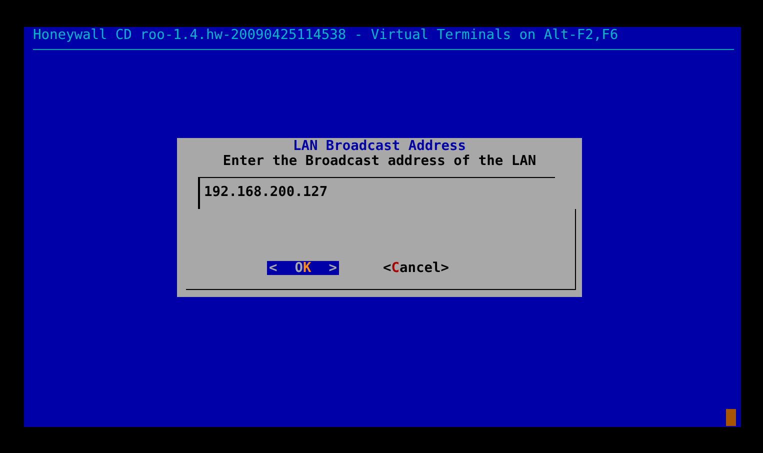 Image resolution: width=763 pixels, height=453 pixels. Describe the element at coordinates (731, 417) in the screenshot. I see `cursor-block` at that location.